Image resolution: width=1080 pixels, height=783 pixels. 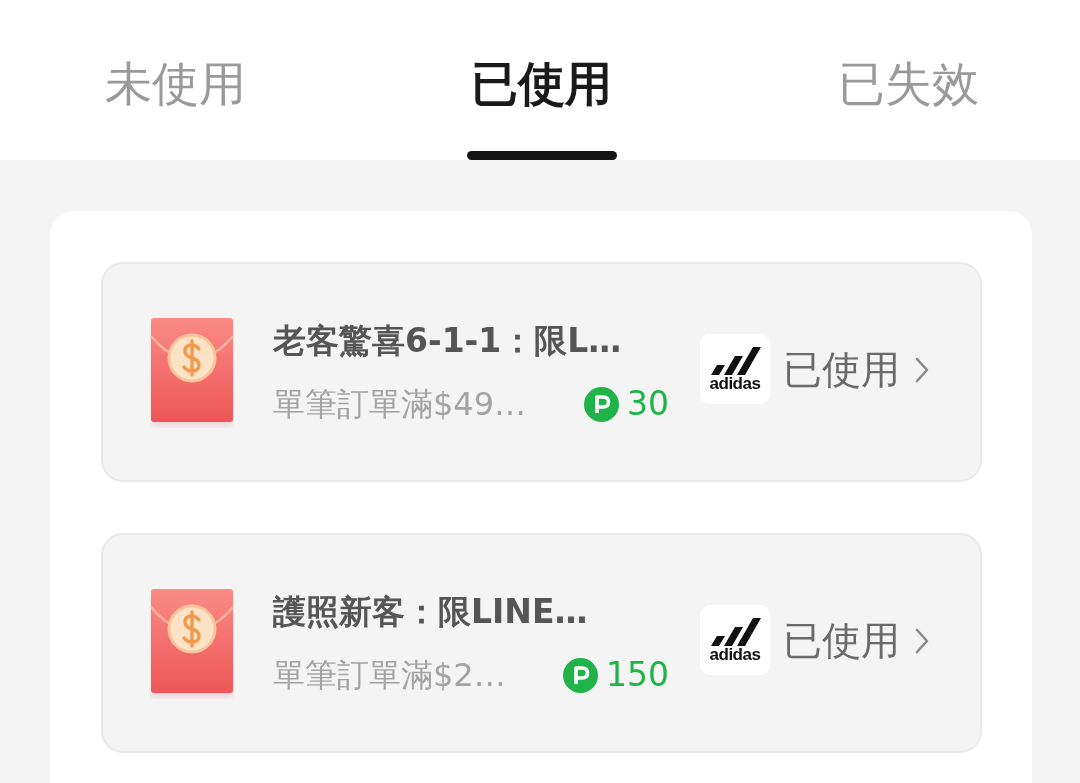 I want to click on points-value: 30, so click(x=648, y=404).